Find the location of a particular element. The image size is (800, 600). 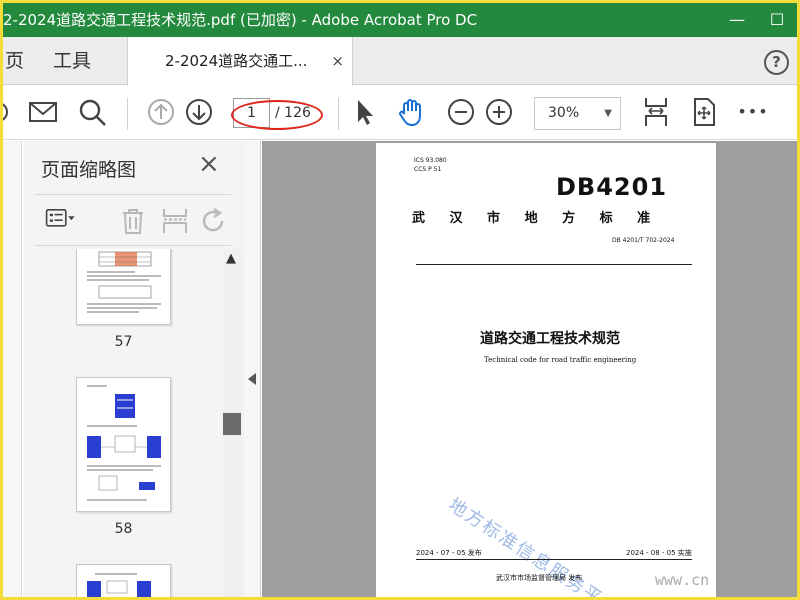

thumbnail-list: 57 58 is located at coordinates (123, 423).